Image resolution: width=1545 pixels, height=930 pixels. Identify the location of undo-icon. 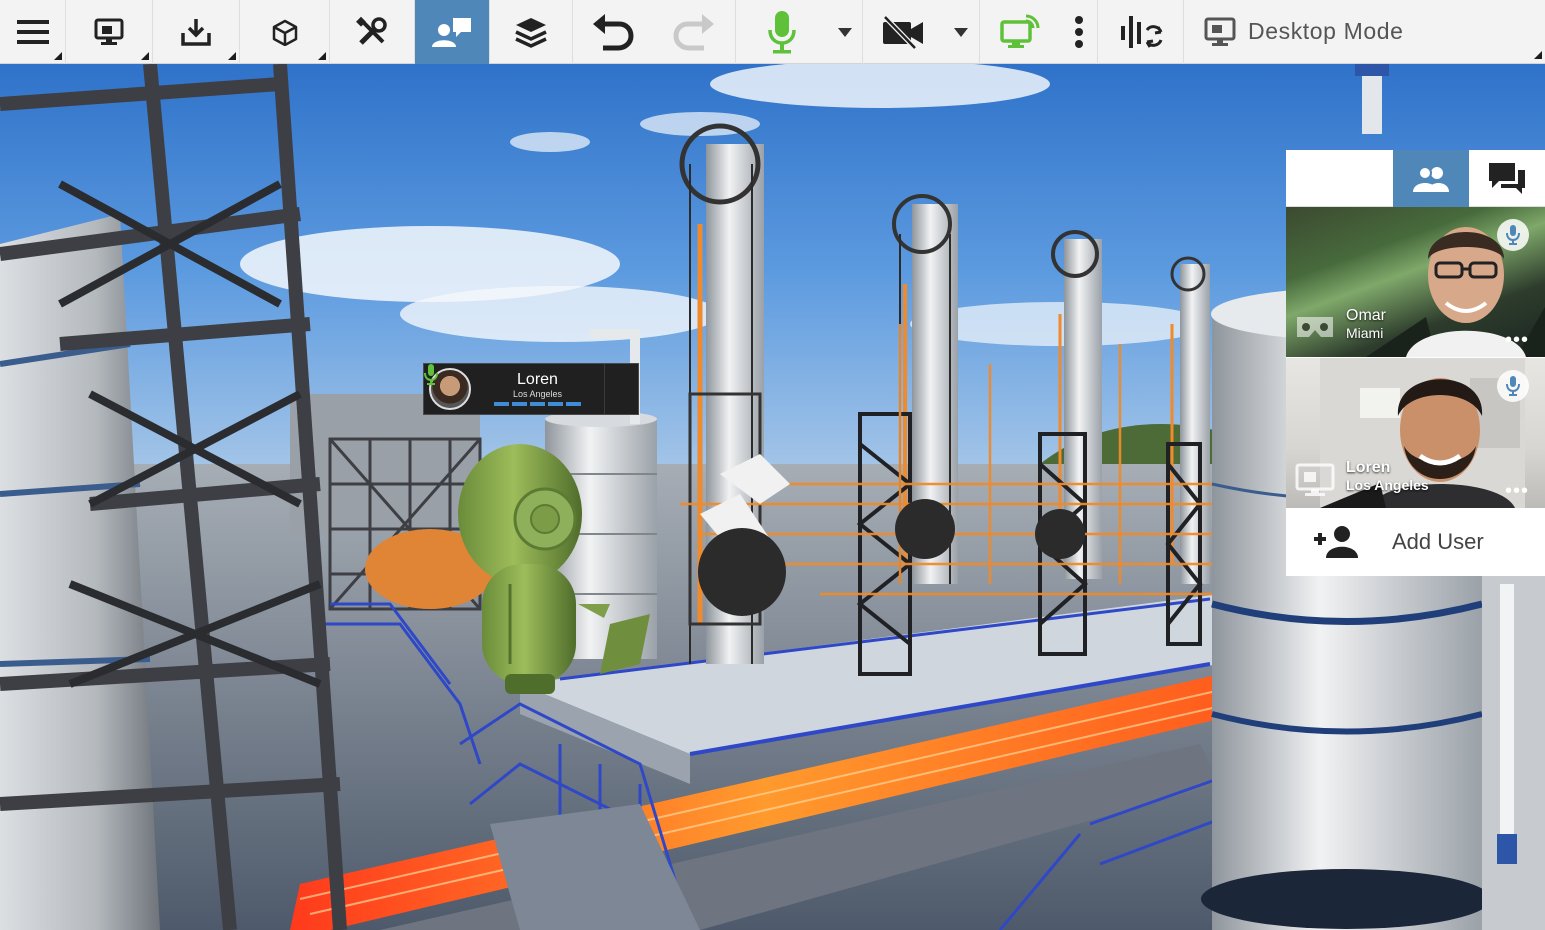
(613, 32).